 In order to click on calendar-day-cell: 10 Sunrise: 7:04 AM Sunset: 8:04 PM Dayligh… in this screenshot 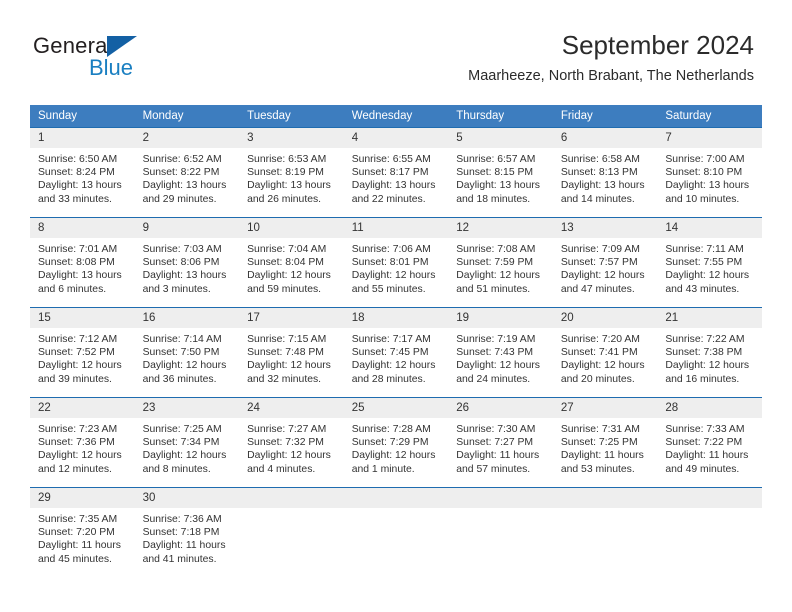, I will do `click(291, 262)`.